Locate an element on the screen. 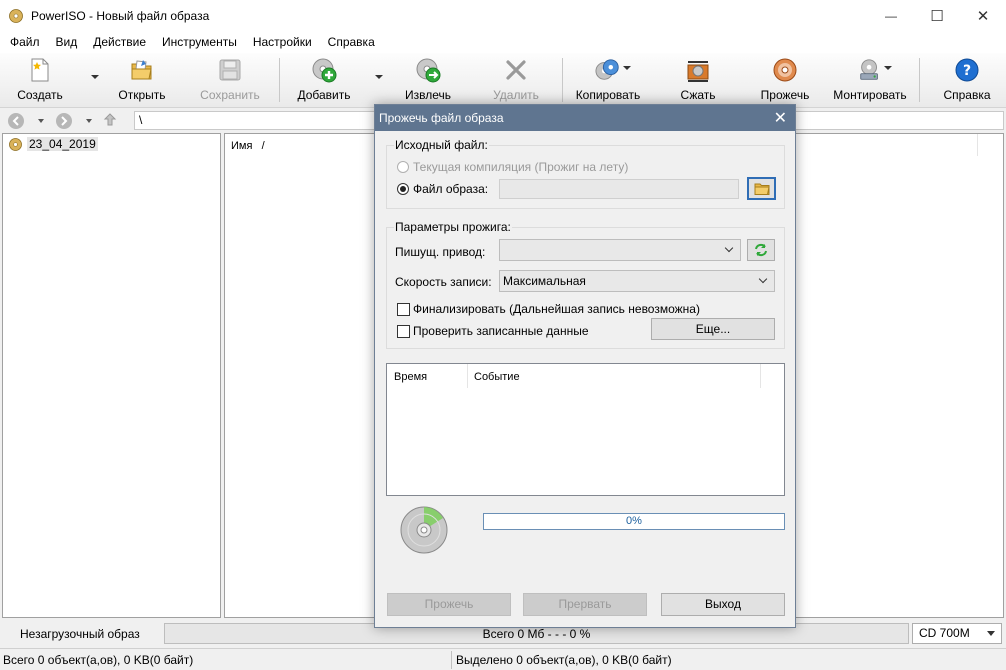  column-header-name: Имя / is located at coordinates (248, 146).